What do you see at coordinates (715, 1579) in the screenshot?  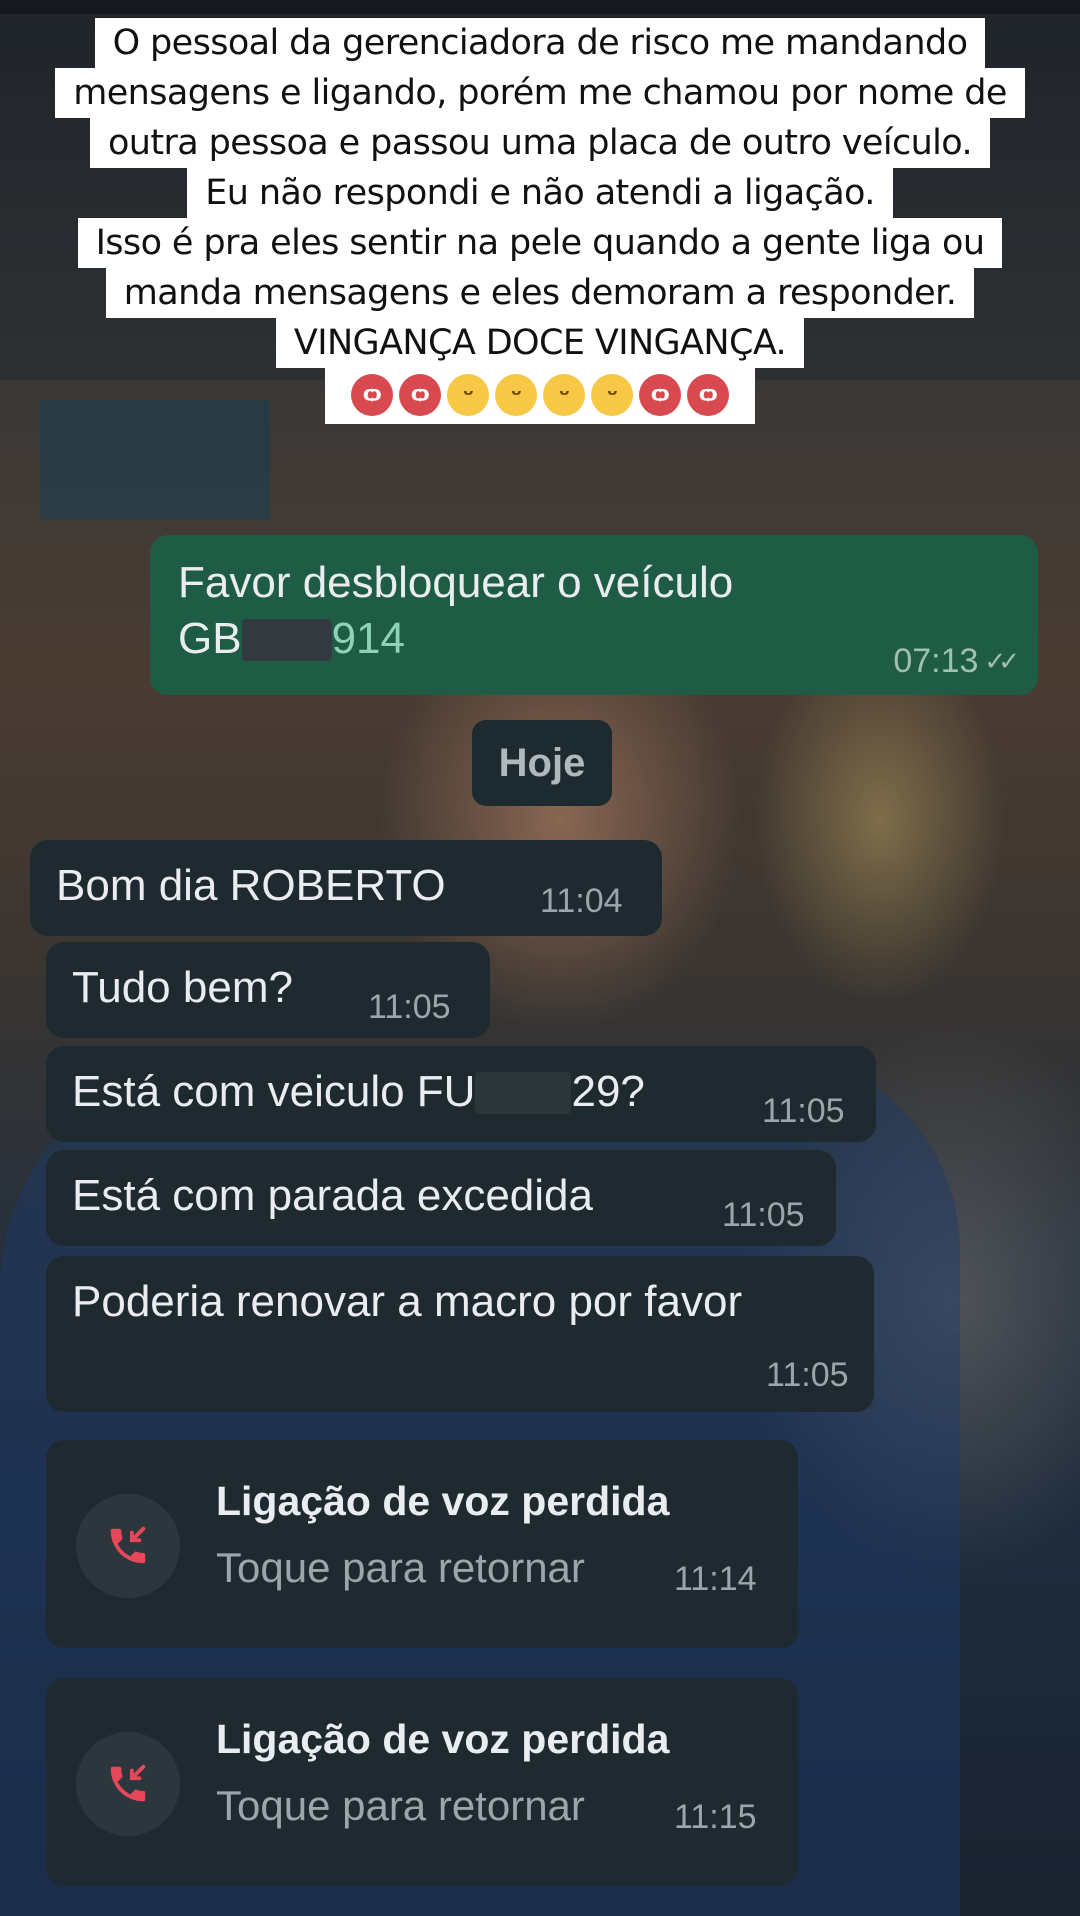 I see `call-time: 11:14` at bounding box center [715, 1579].